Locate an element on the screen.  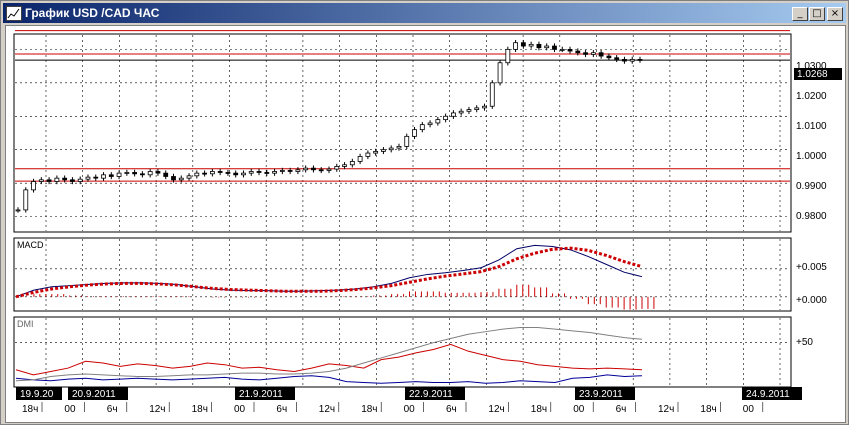
chart-app-icon is located at coordinates (14, 13).